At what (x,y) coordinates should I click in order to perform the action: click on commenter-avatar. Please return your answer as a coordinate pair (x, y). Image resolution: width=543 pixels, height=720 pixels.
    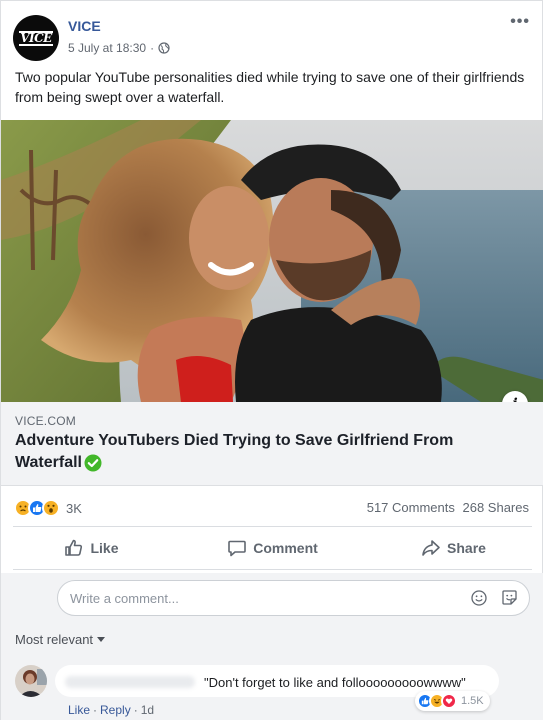
    Looking at the image, I should click on (31, 681).